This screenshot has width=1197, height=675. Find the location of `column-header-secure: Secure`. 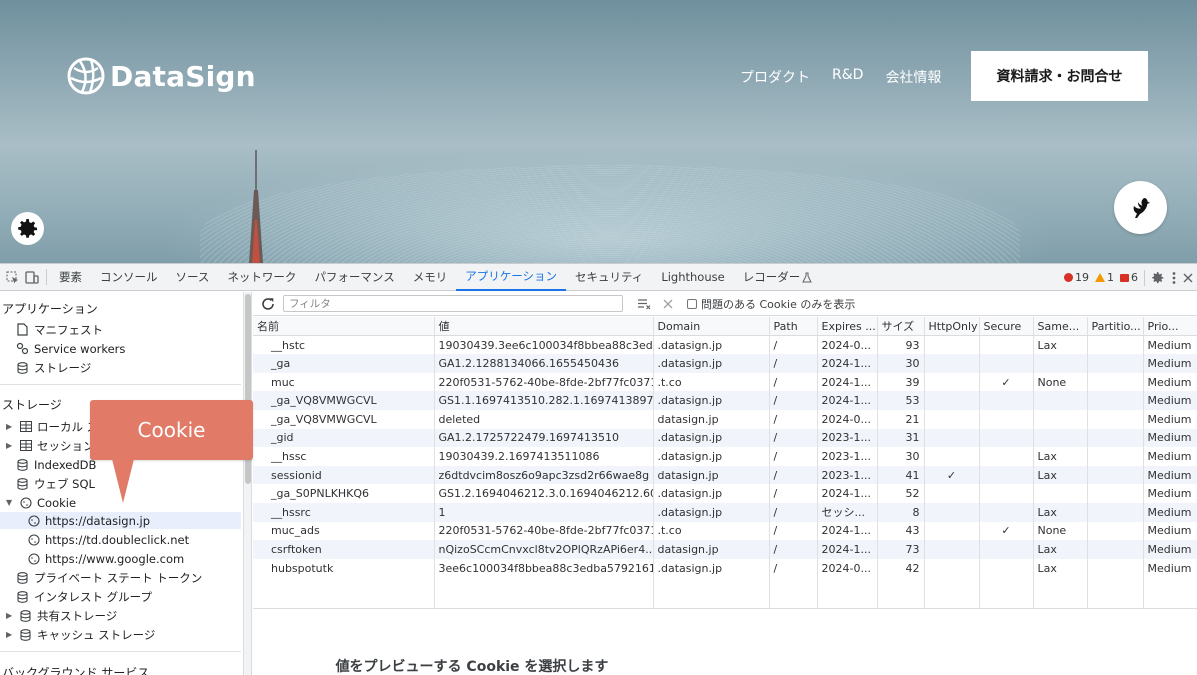

column-header-secure: Secure is located at coordinates (1006, 327).